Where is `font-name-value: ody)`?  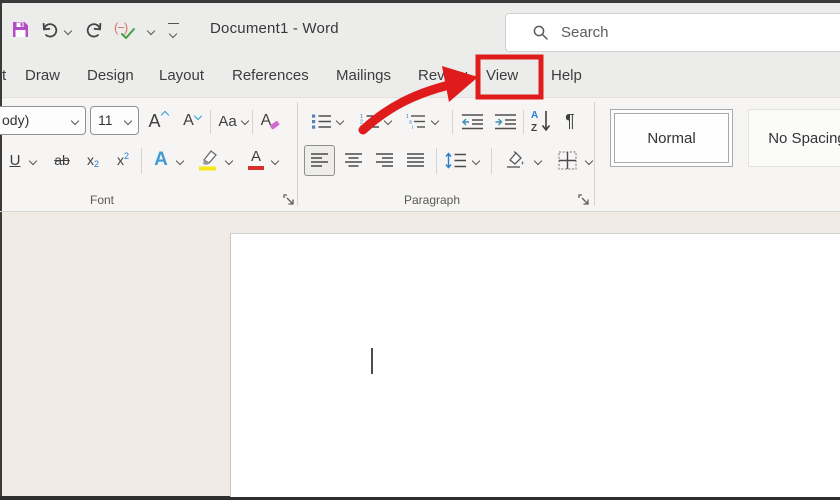 font-name-value: ody) is located at coordinates (16, 120).